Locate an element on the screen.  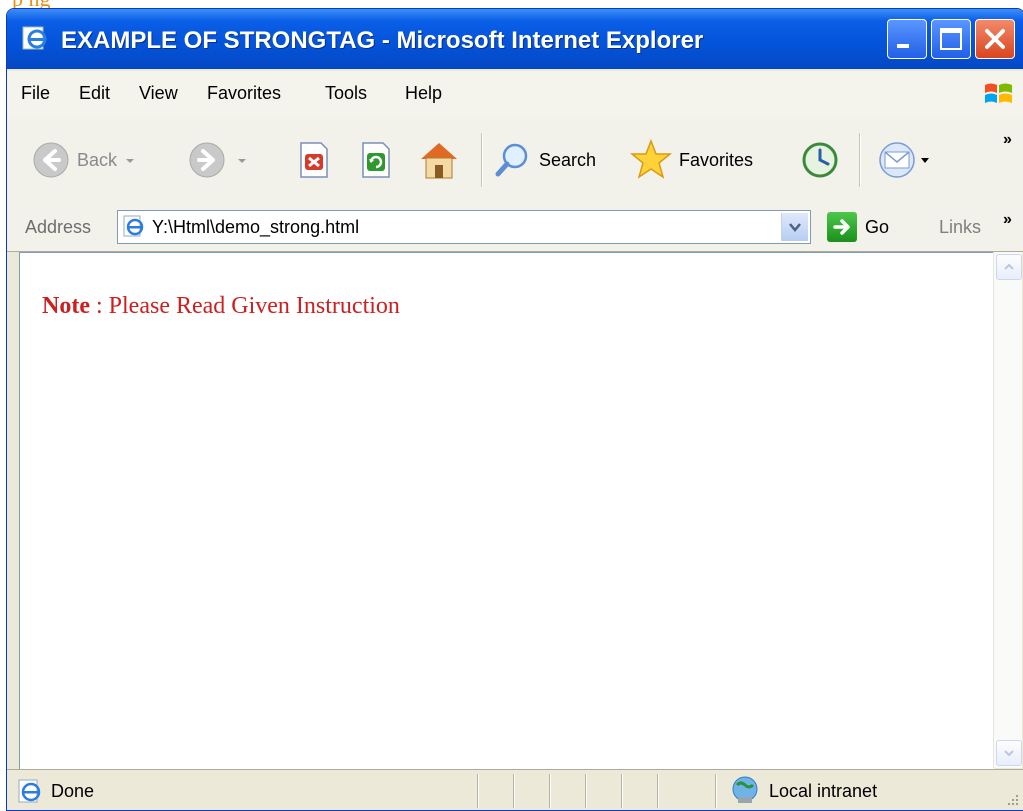
go-arrow-icon is located at coordinates (842, 227).